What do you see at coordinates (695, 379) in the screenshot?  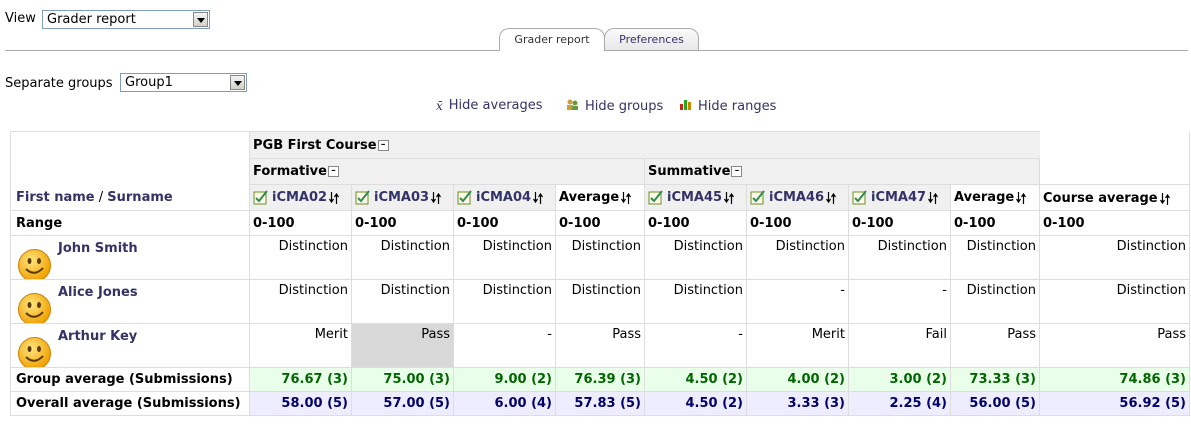 I see `group-average-cell: 4.50 (2)` at bounding box center [695, 379].